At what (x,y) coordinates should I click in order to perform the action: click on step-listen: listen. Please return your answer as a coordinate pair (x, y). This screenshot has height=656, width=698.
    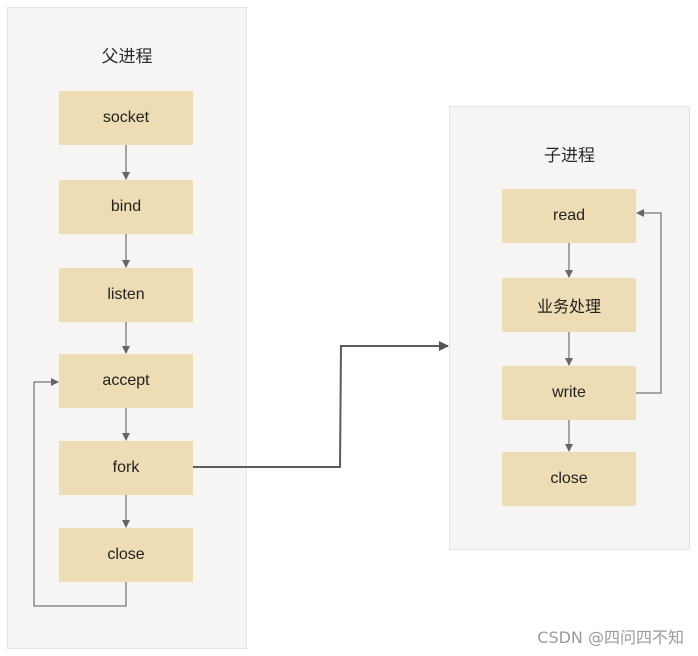
    Looking at the image, I should click on (126, 295).